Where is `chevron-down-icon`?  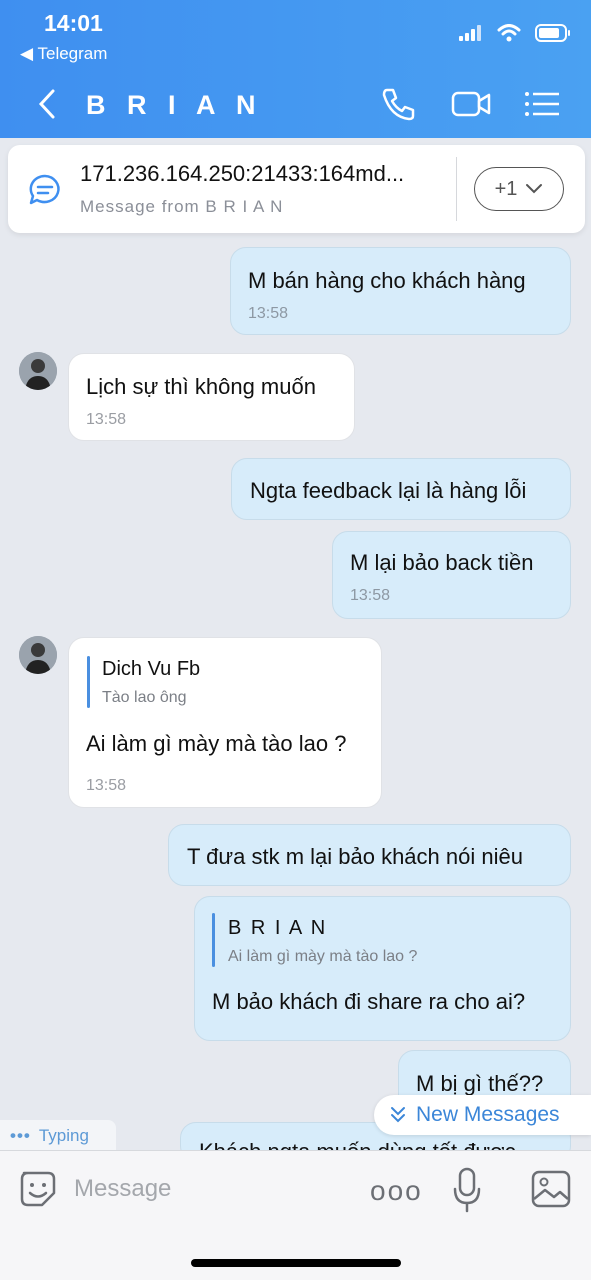
chevron-down-icon is located at coordinates (534, 189).